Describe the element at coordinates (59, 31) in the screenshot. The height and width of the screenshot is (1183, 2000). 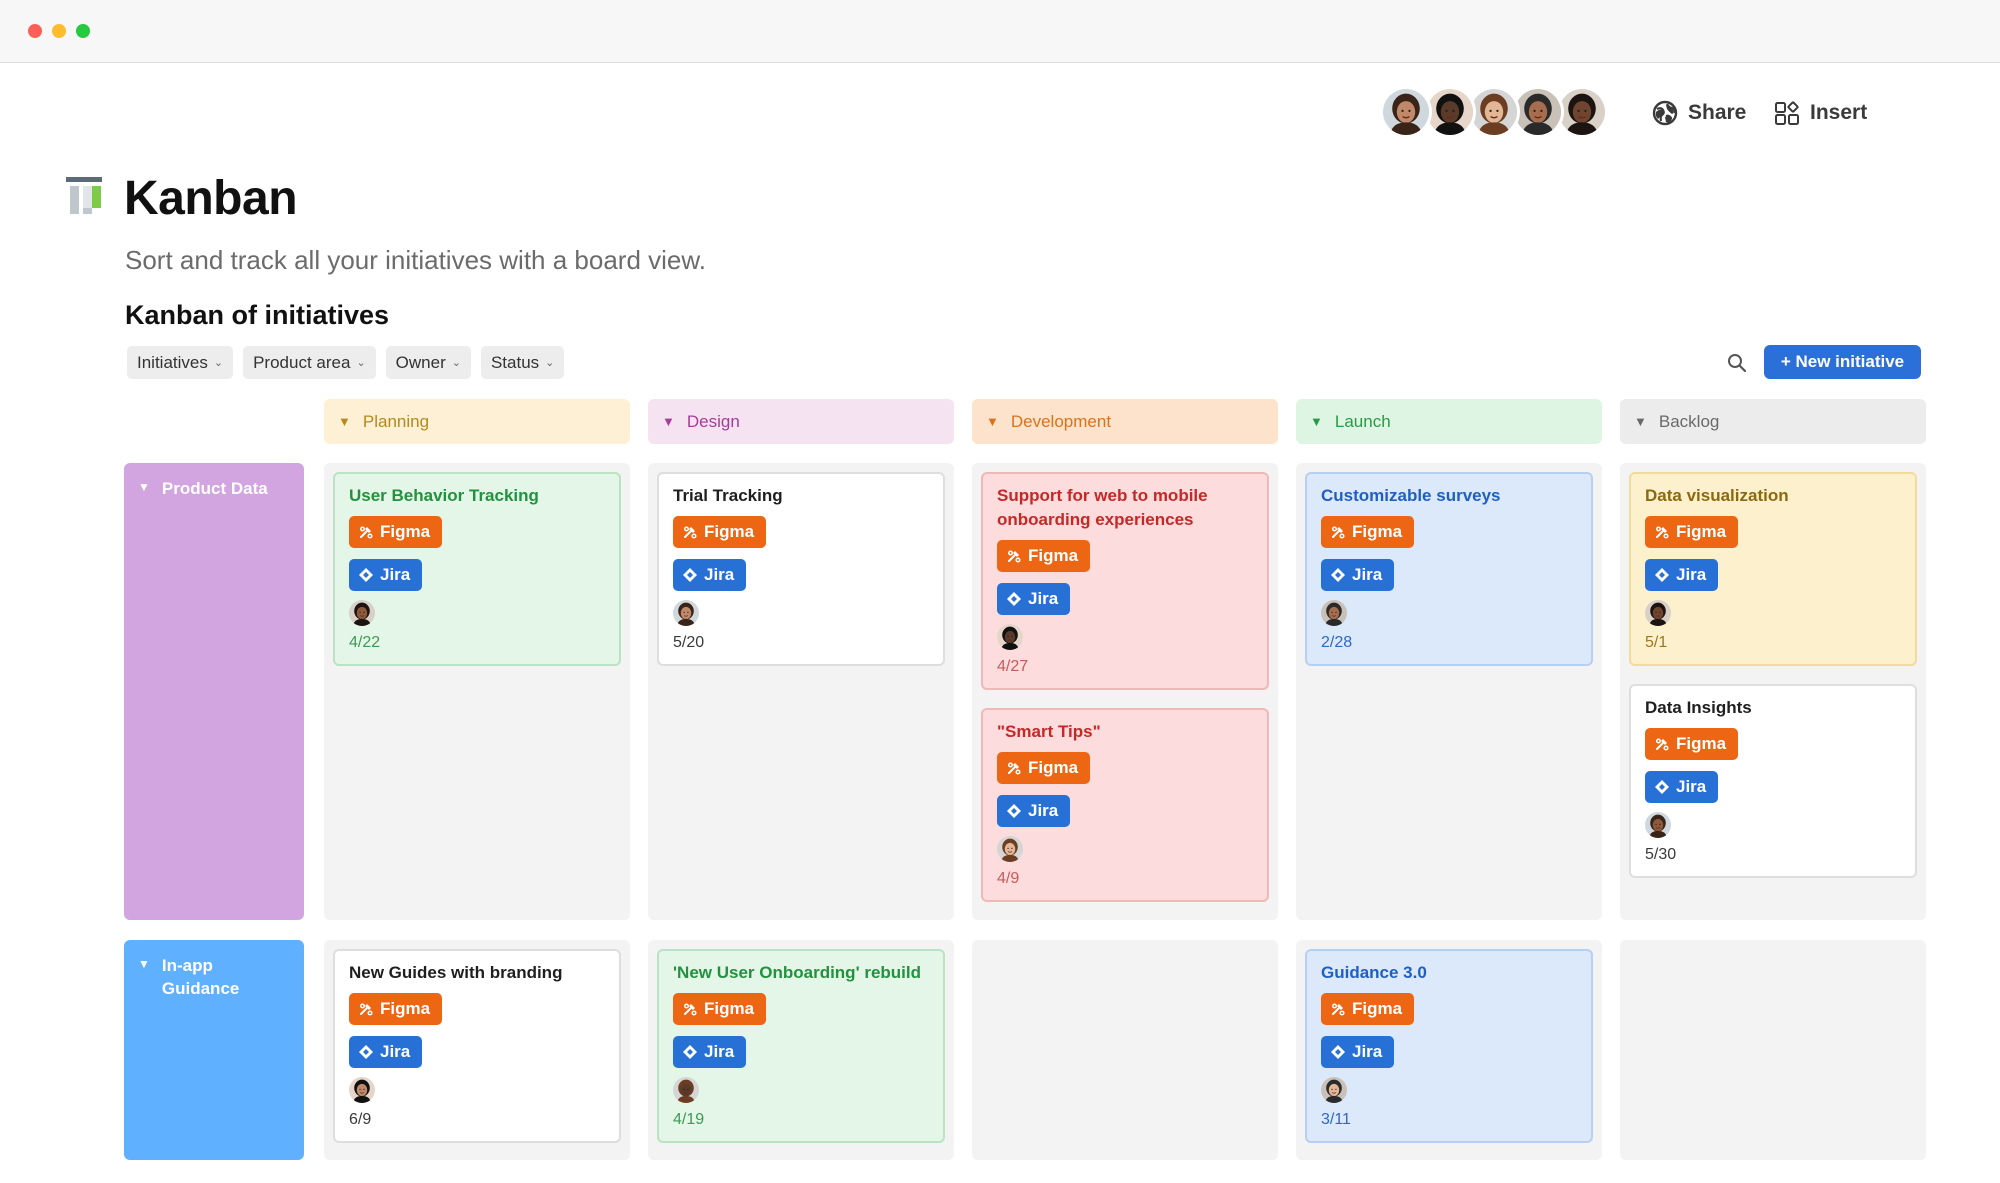
I see `minimize-window-button` at that location.